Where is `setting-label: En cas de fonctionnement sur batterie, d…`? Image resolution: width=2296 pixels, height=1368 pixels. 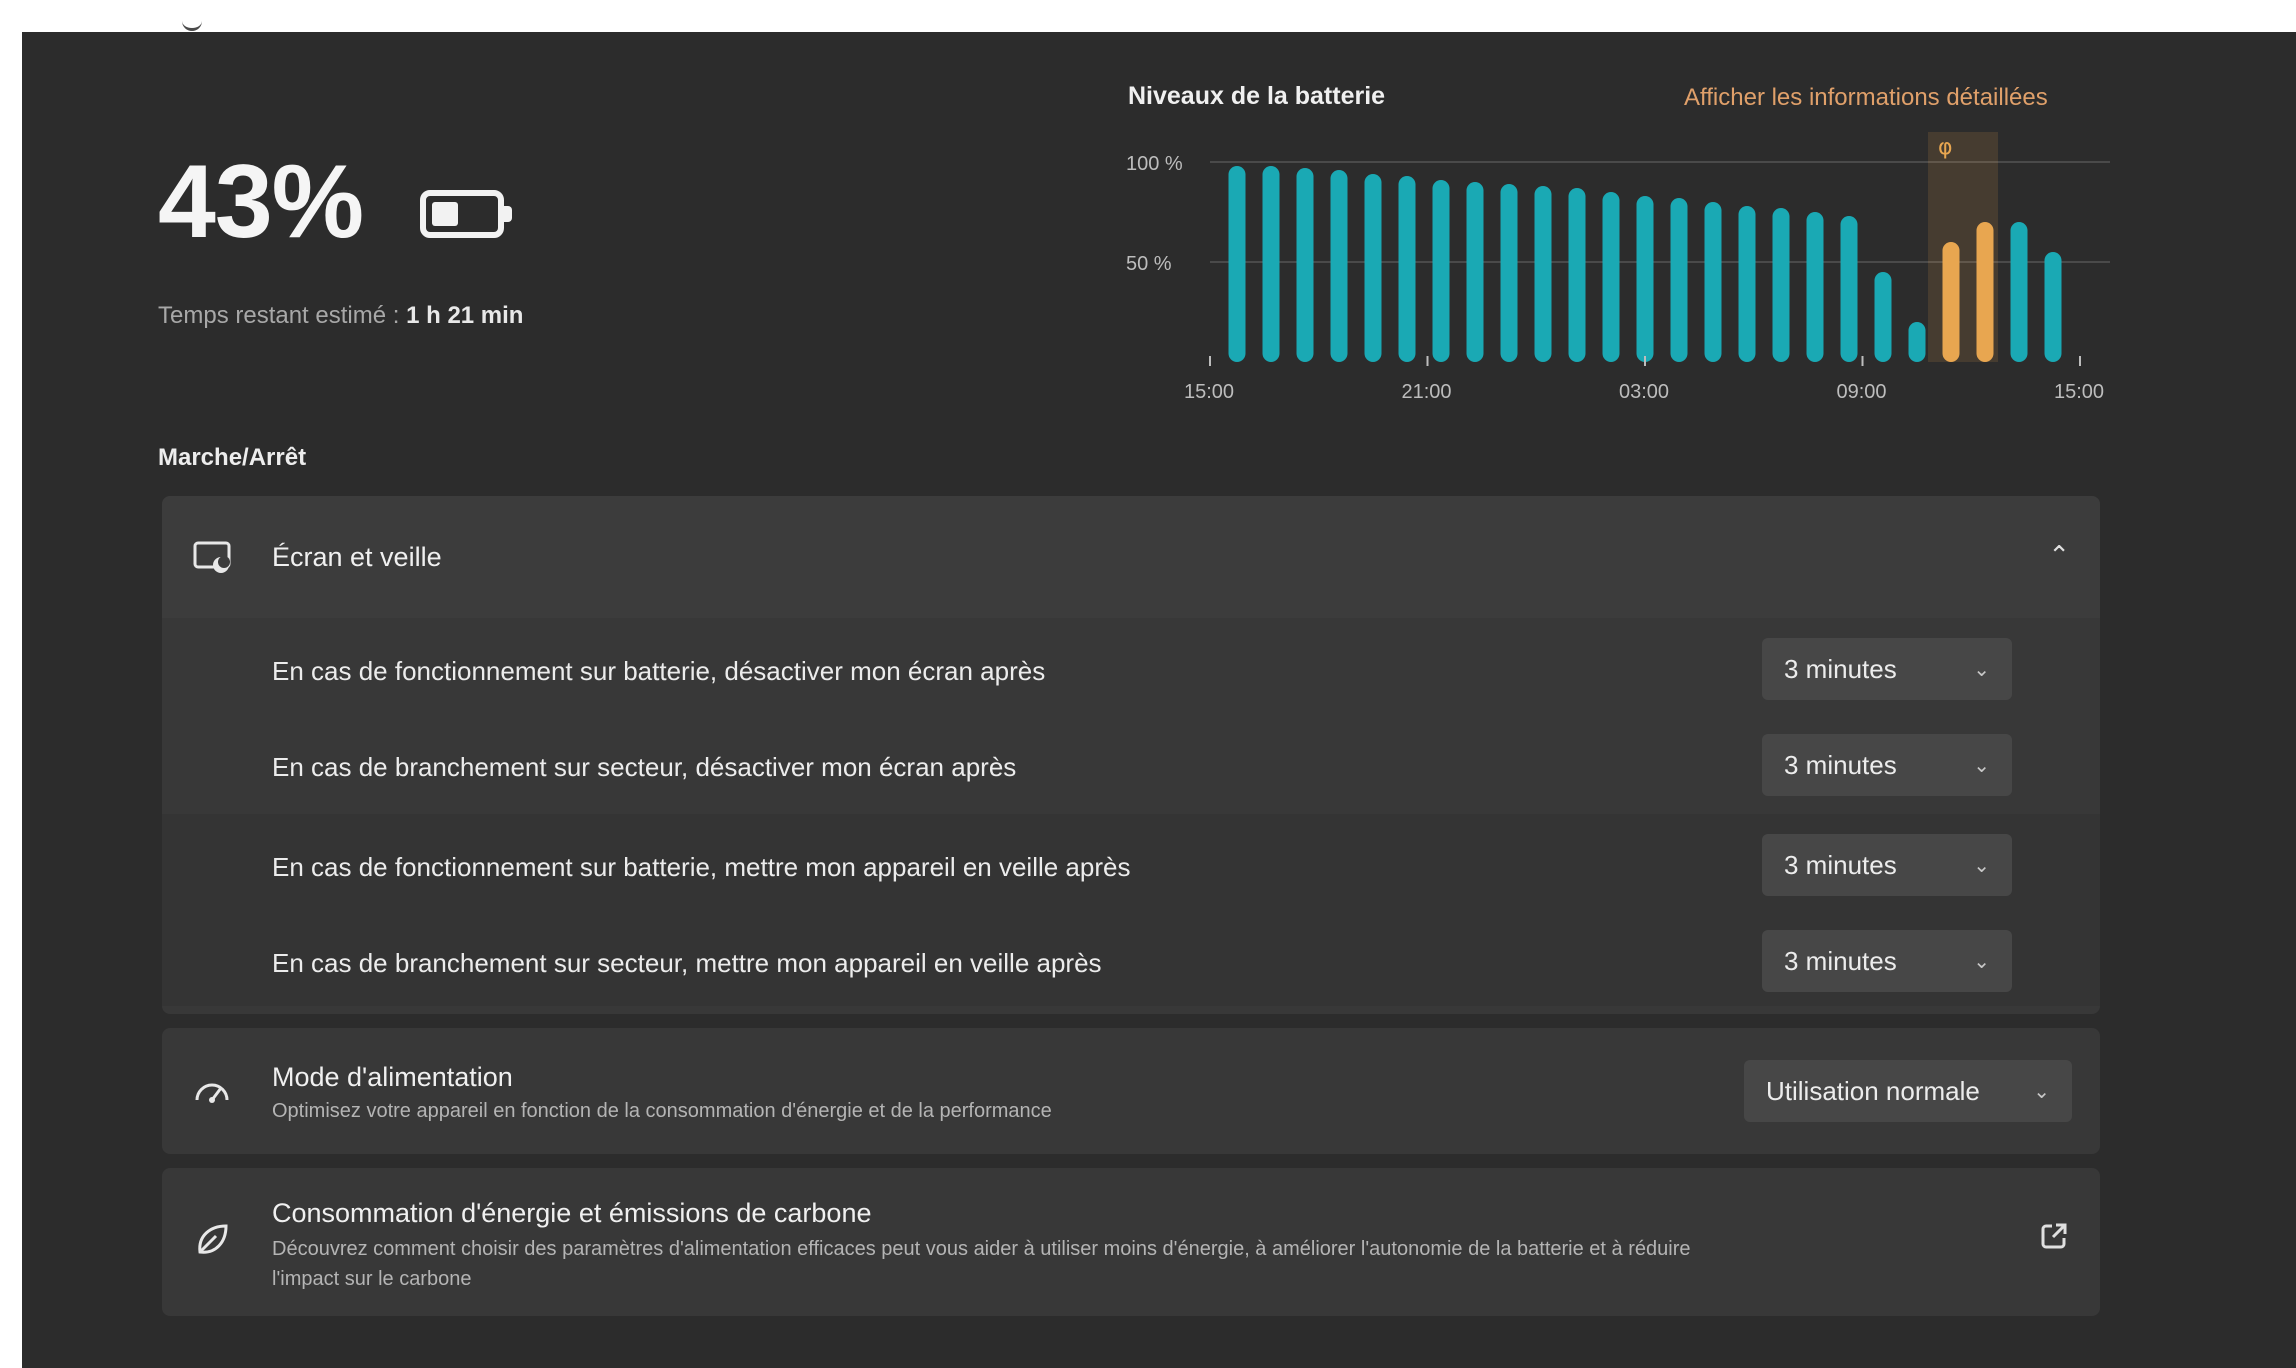 setting-label: En cas de fonctionnement sur batterie, d… is located at coordinates (659, 671).